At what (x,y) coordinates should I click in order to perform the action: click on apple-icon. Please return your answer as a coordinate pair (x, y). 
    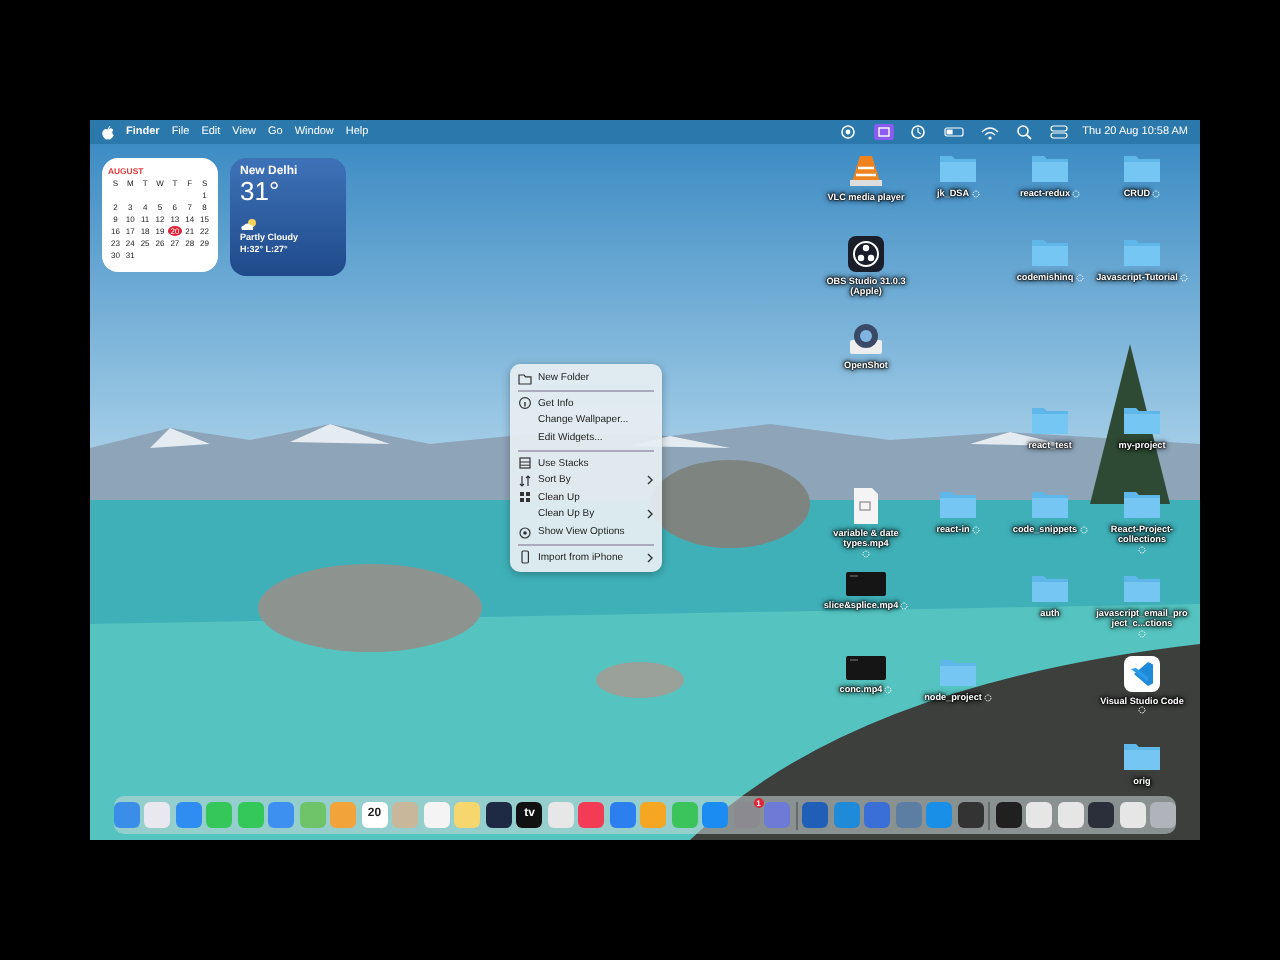
    Looking at the image, I should click on (108, 132).